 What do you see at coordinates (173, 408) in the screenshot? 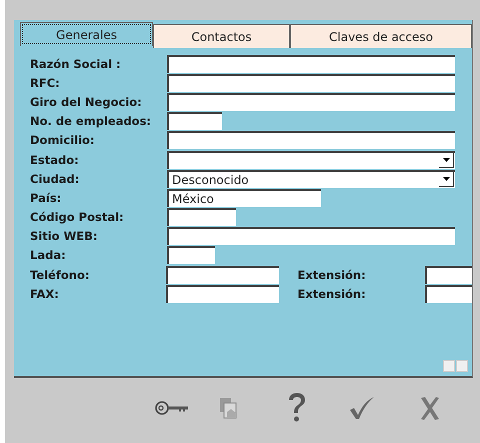
I see `key-icon` at bounding box center [173, 408].